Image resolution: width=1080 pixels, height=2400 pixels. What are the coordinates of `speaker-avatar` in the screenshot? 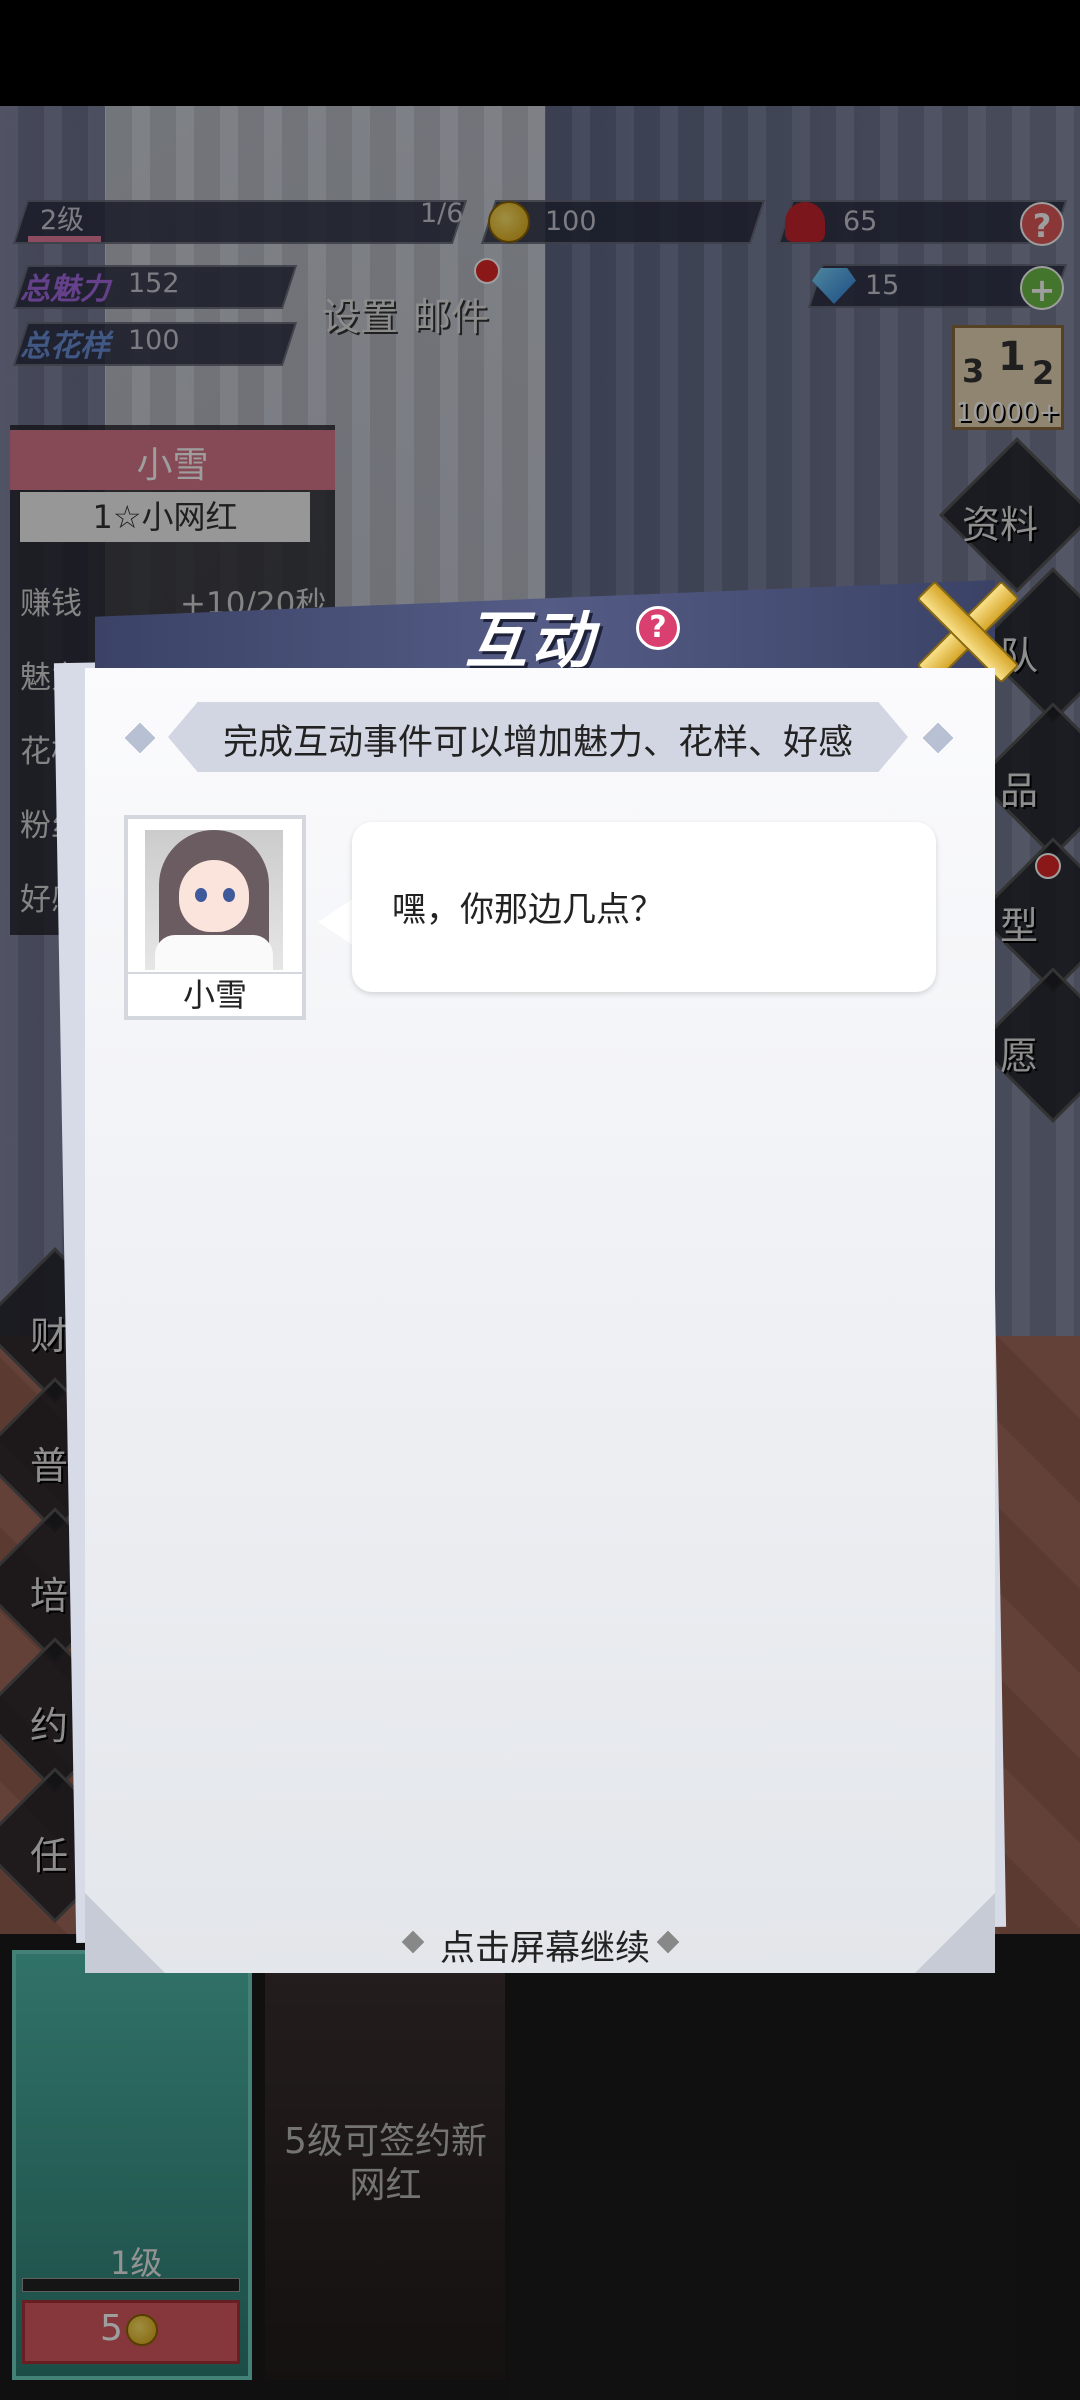 It's located at (214, 900).